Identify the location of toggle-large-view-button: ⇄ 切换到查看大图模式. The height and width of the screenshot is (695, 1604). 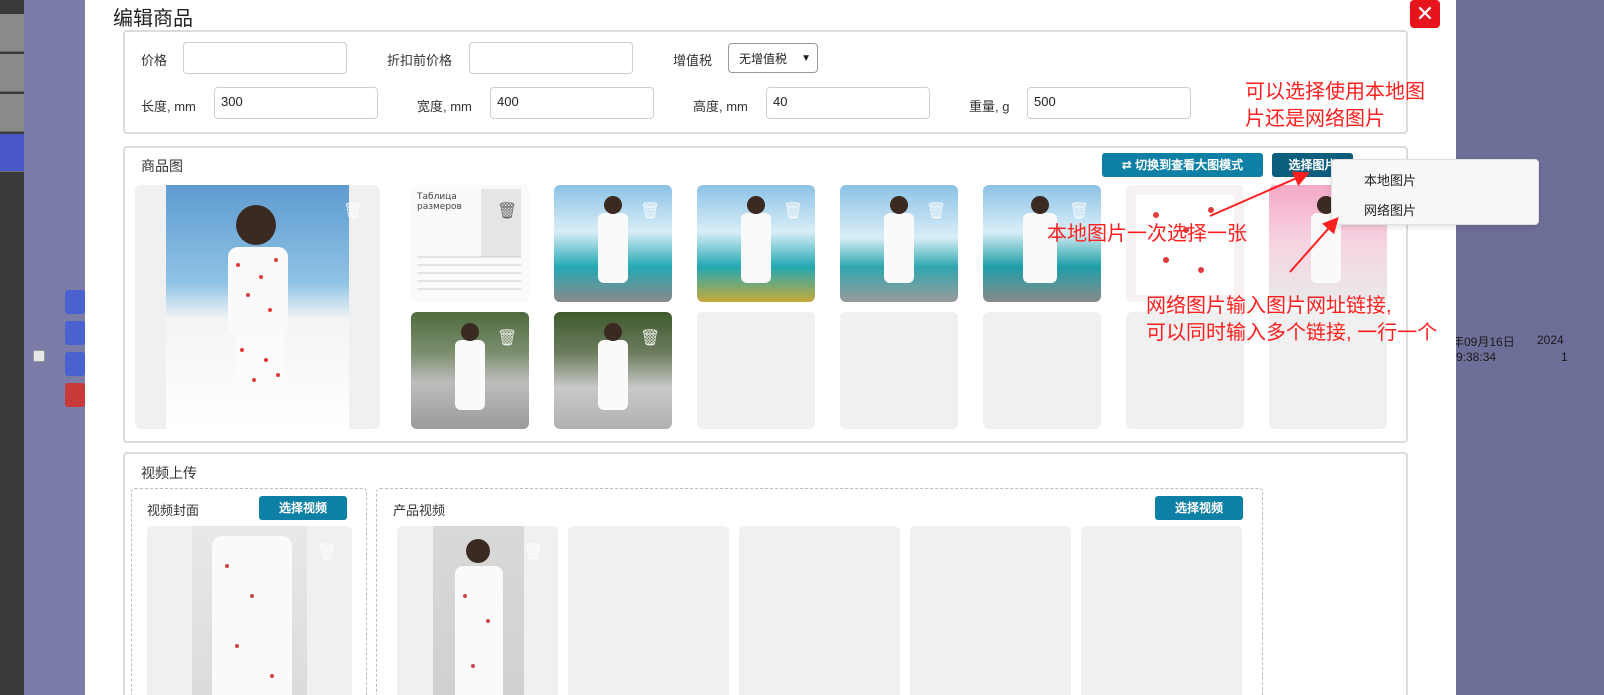
(1182, 165).